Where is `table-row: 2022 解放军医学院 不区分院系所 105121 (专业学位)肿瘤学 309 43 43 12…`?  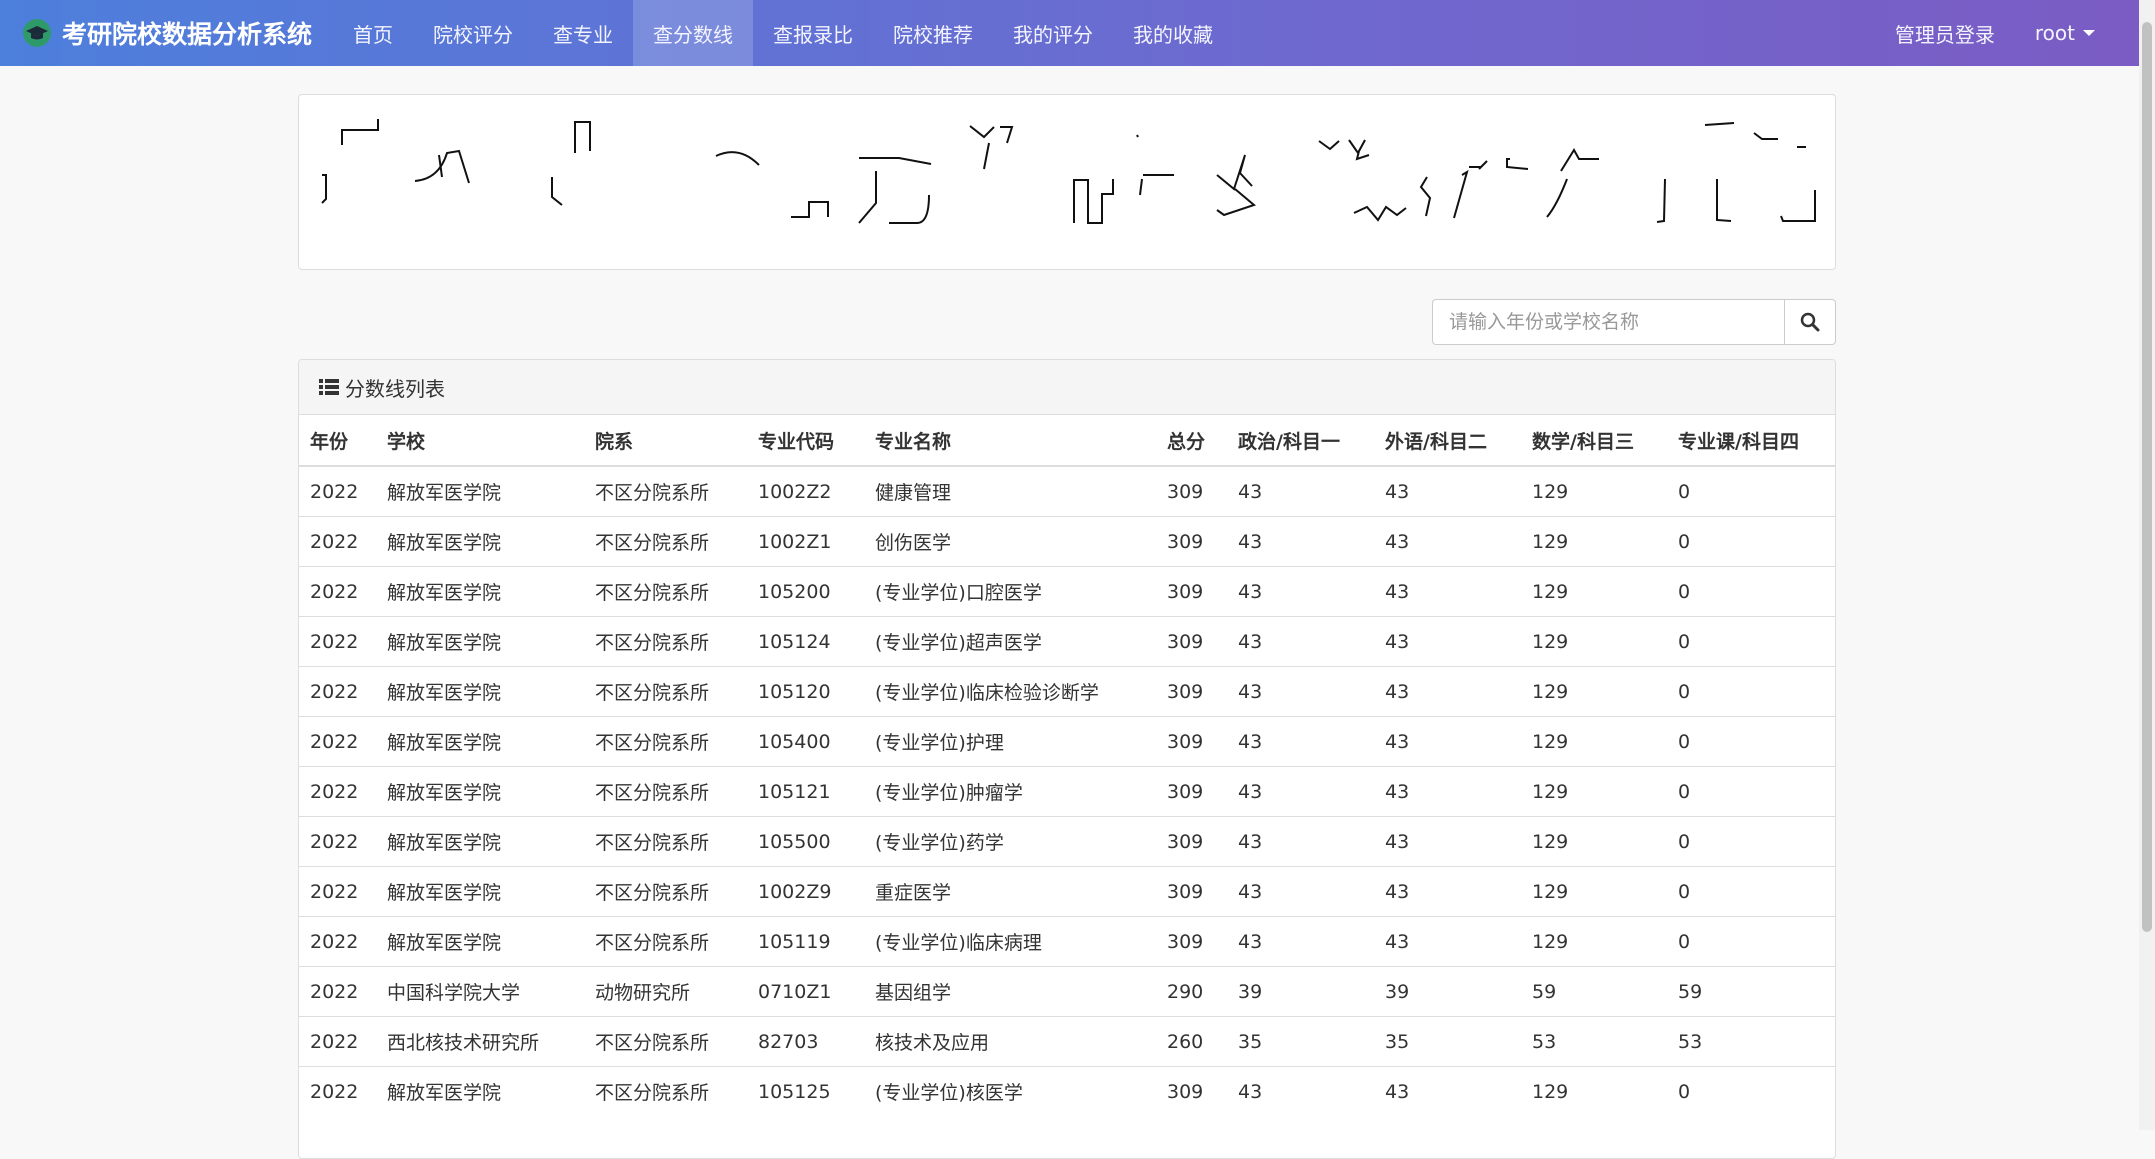 table-row: 2022 解放军医学院 不区分院系所 105121 (专业学位)肿瘤学 309 43 43 12… is located at coordinates (1067, 791).